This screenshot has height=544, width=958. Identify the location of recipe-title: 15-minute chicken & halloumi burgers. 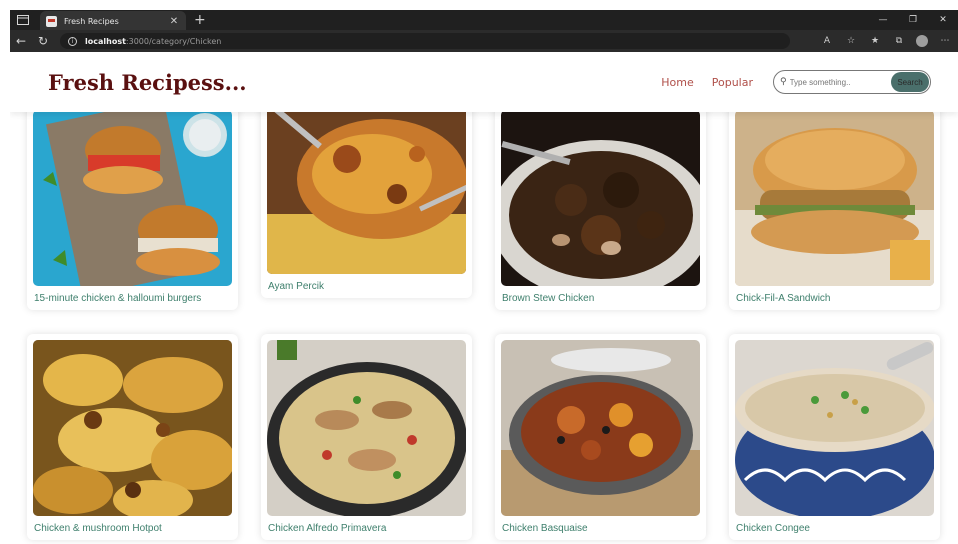
(133, 298).